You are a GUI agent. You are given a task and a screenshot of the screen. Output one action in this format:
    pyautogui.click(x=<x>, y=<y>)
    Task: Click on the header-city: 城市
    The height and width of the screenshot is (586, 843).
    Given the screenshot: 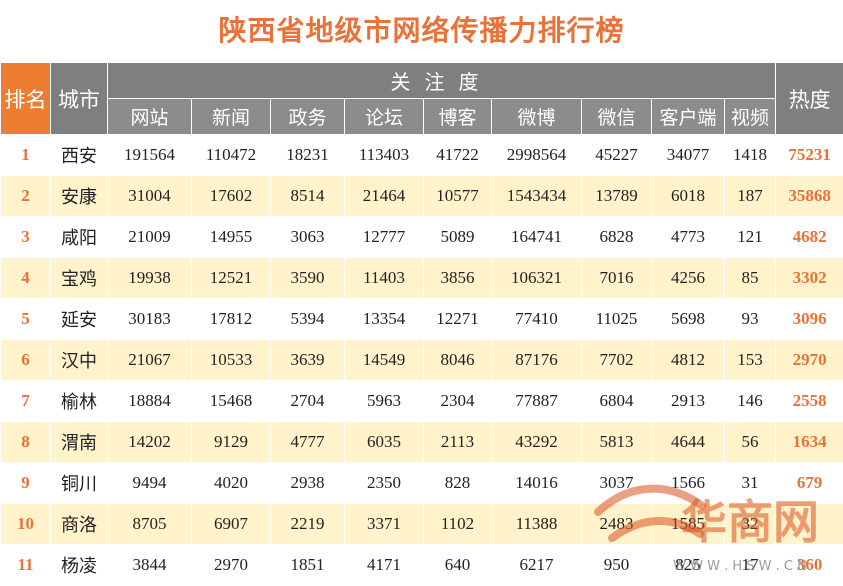 What is the action you would take?
    pyautogui.click(x=79, y=98)
    